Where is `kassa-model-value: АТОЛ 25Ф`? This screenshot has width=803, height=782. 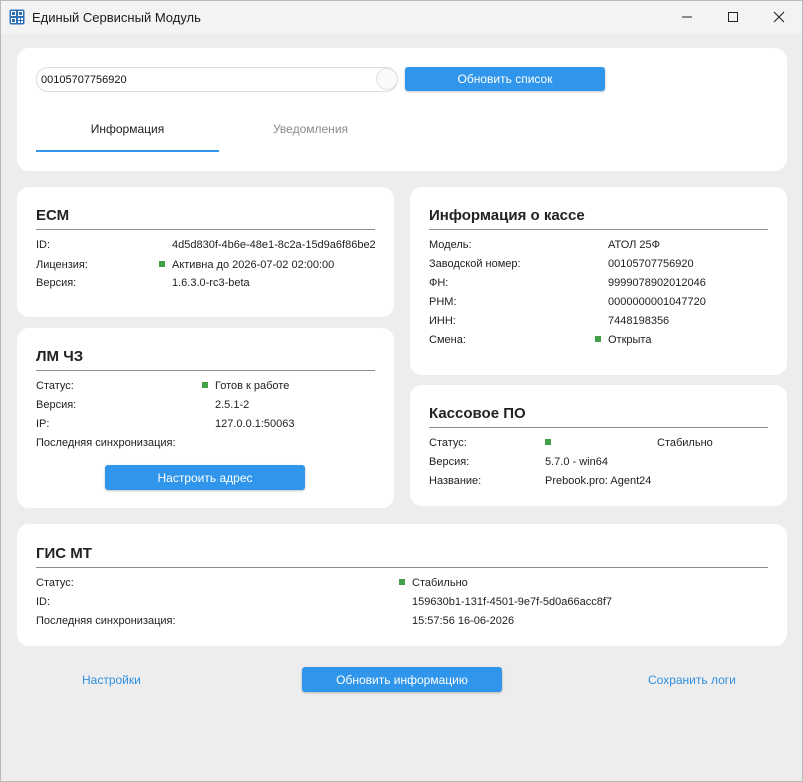 kassa-model-value: АТОЛ 25Ф is located at coordinates (634, 245).